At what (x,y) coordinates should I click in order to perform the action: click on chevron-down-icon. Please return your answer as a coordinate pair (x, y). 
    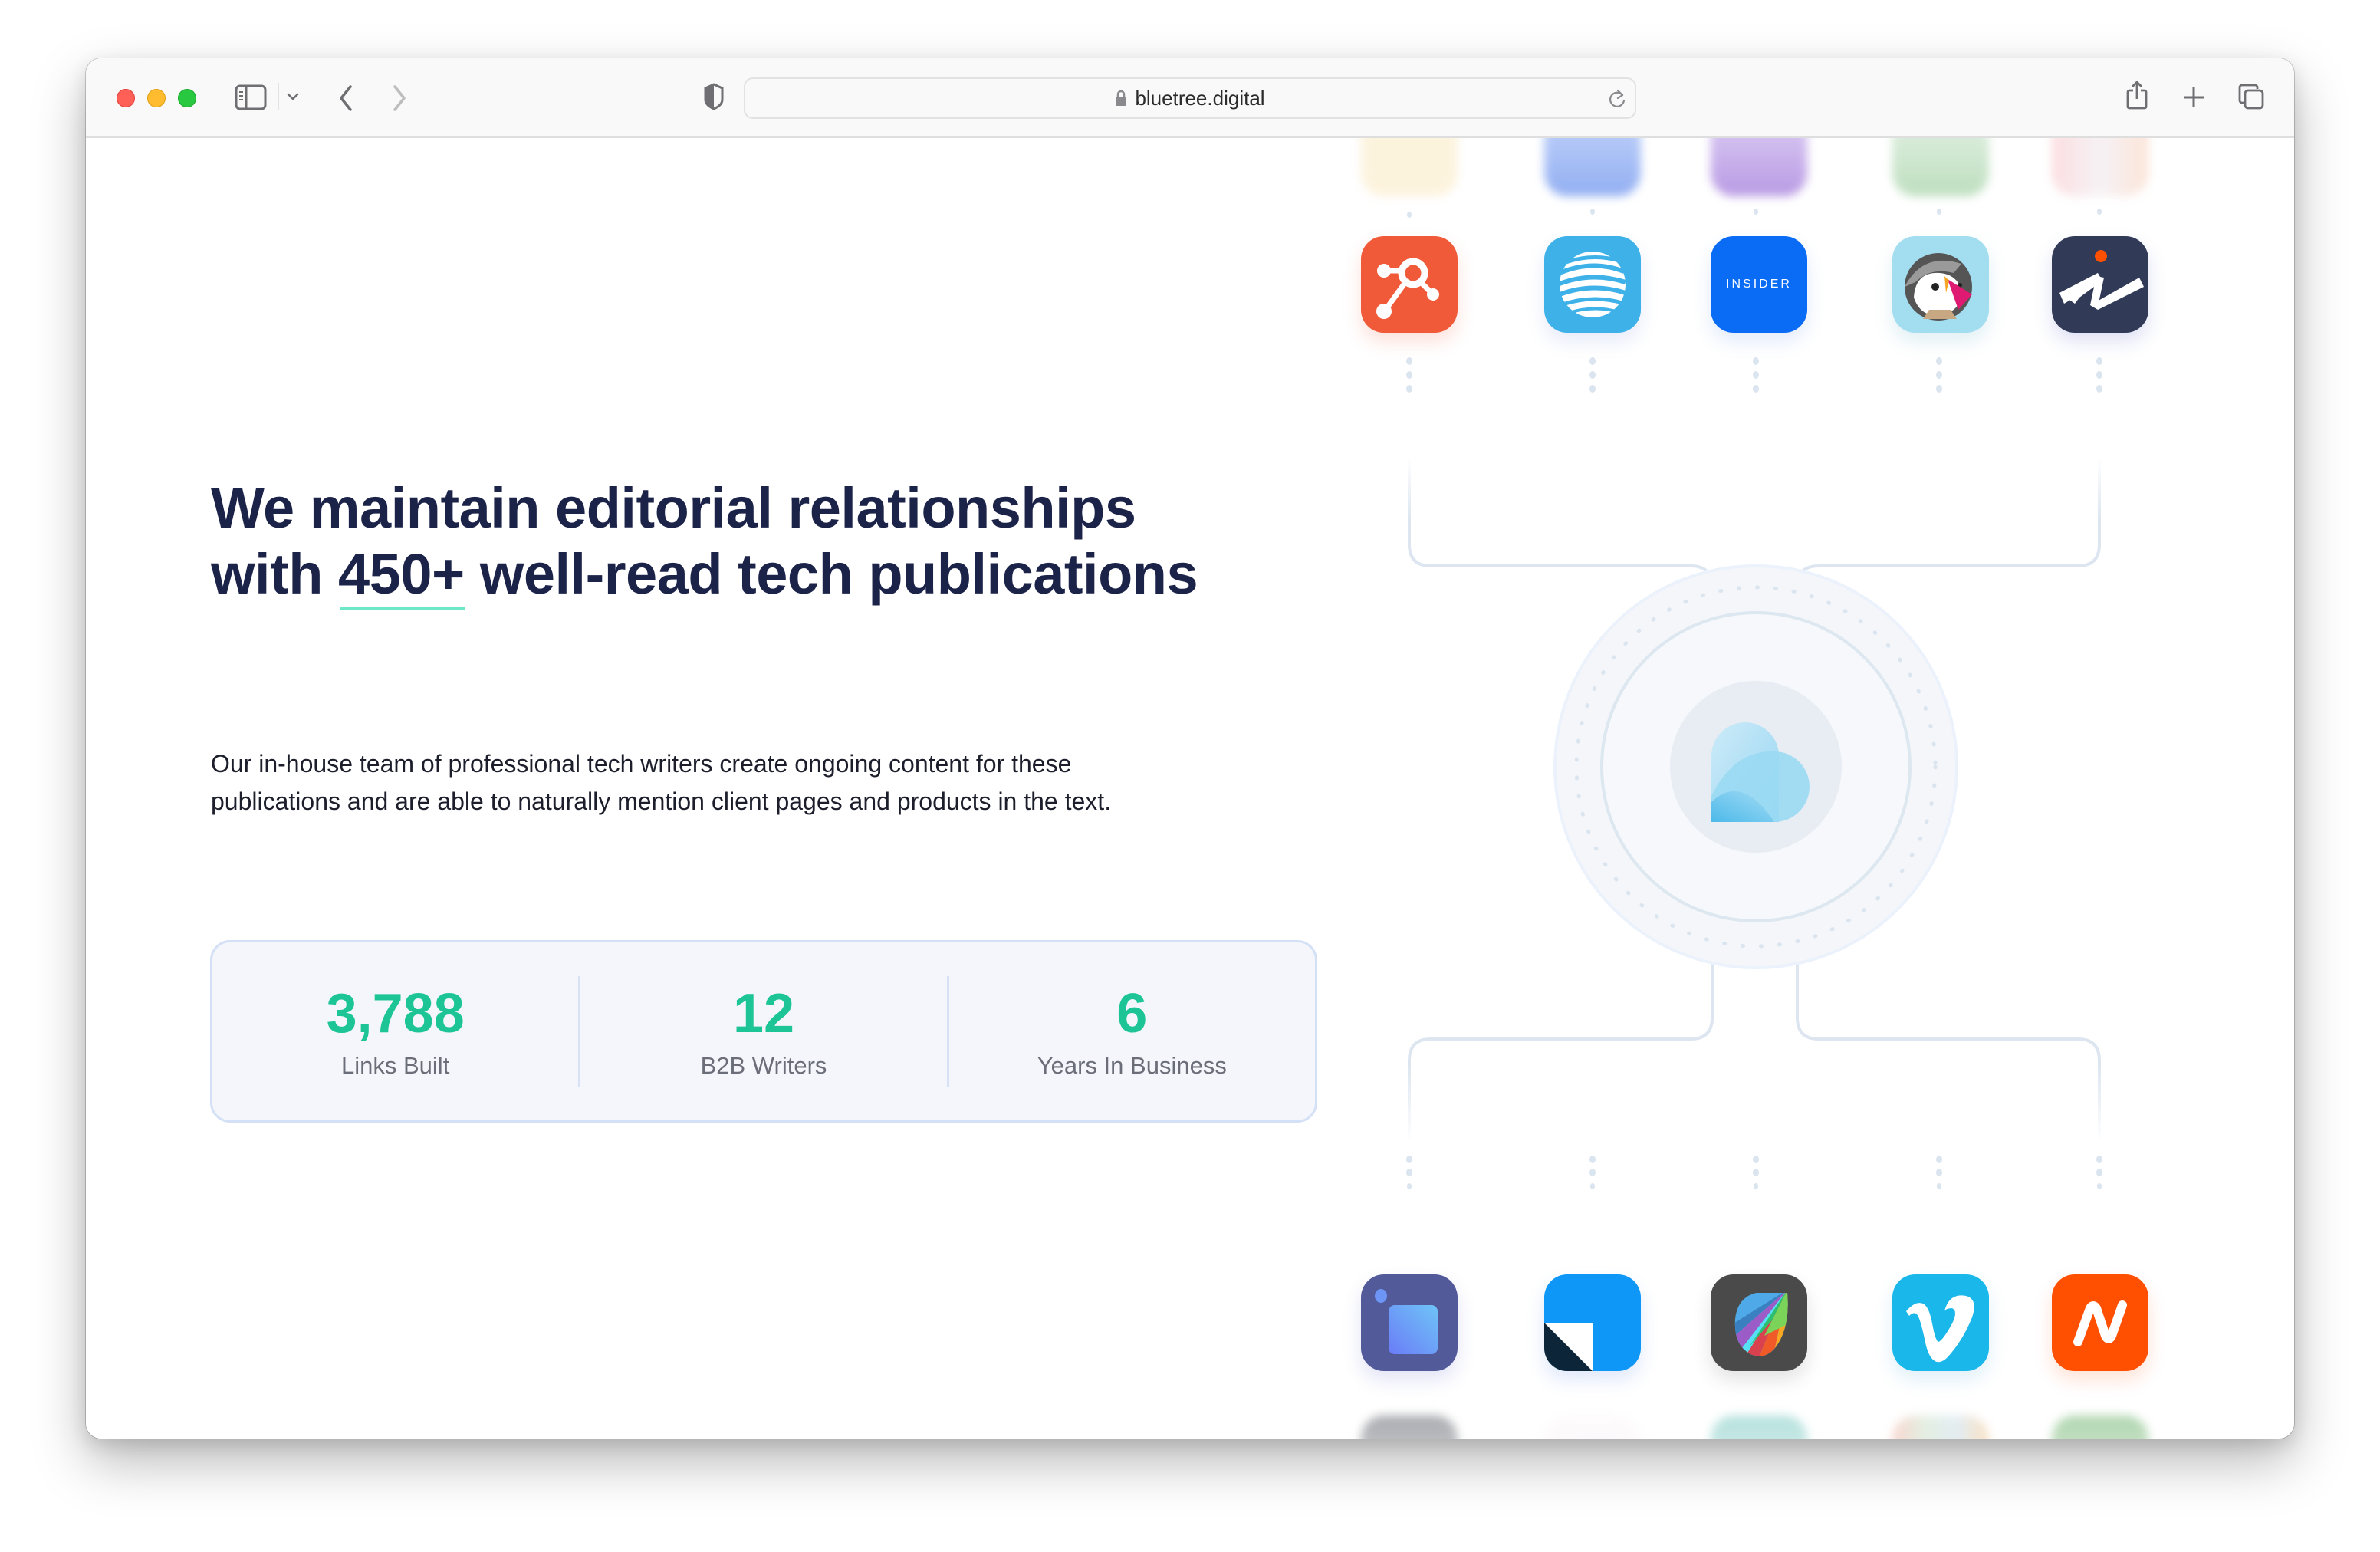
    Looking at the image, I should click on (293, 96).